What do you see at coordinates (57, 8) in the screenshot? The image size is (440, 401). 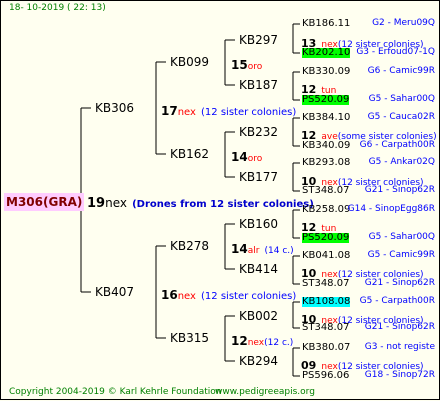 I see `header-date: 18- 10-2019 ( 22: 13)` at bounding box center [57, 8].